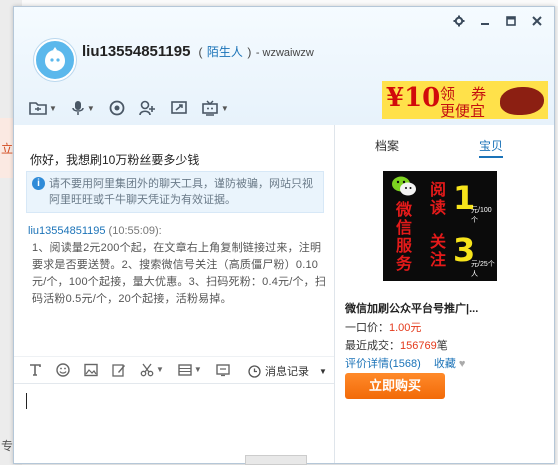  I want to click on maximize-icon, so click(511, 21).